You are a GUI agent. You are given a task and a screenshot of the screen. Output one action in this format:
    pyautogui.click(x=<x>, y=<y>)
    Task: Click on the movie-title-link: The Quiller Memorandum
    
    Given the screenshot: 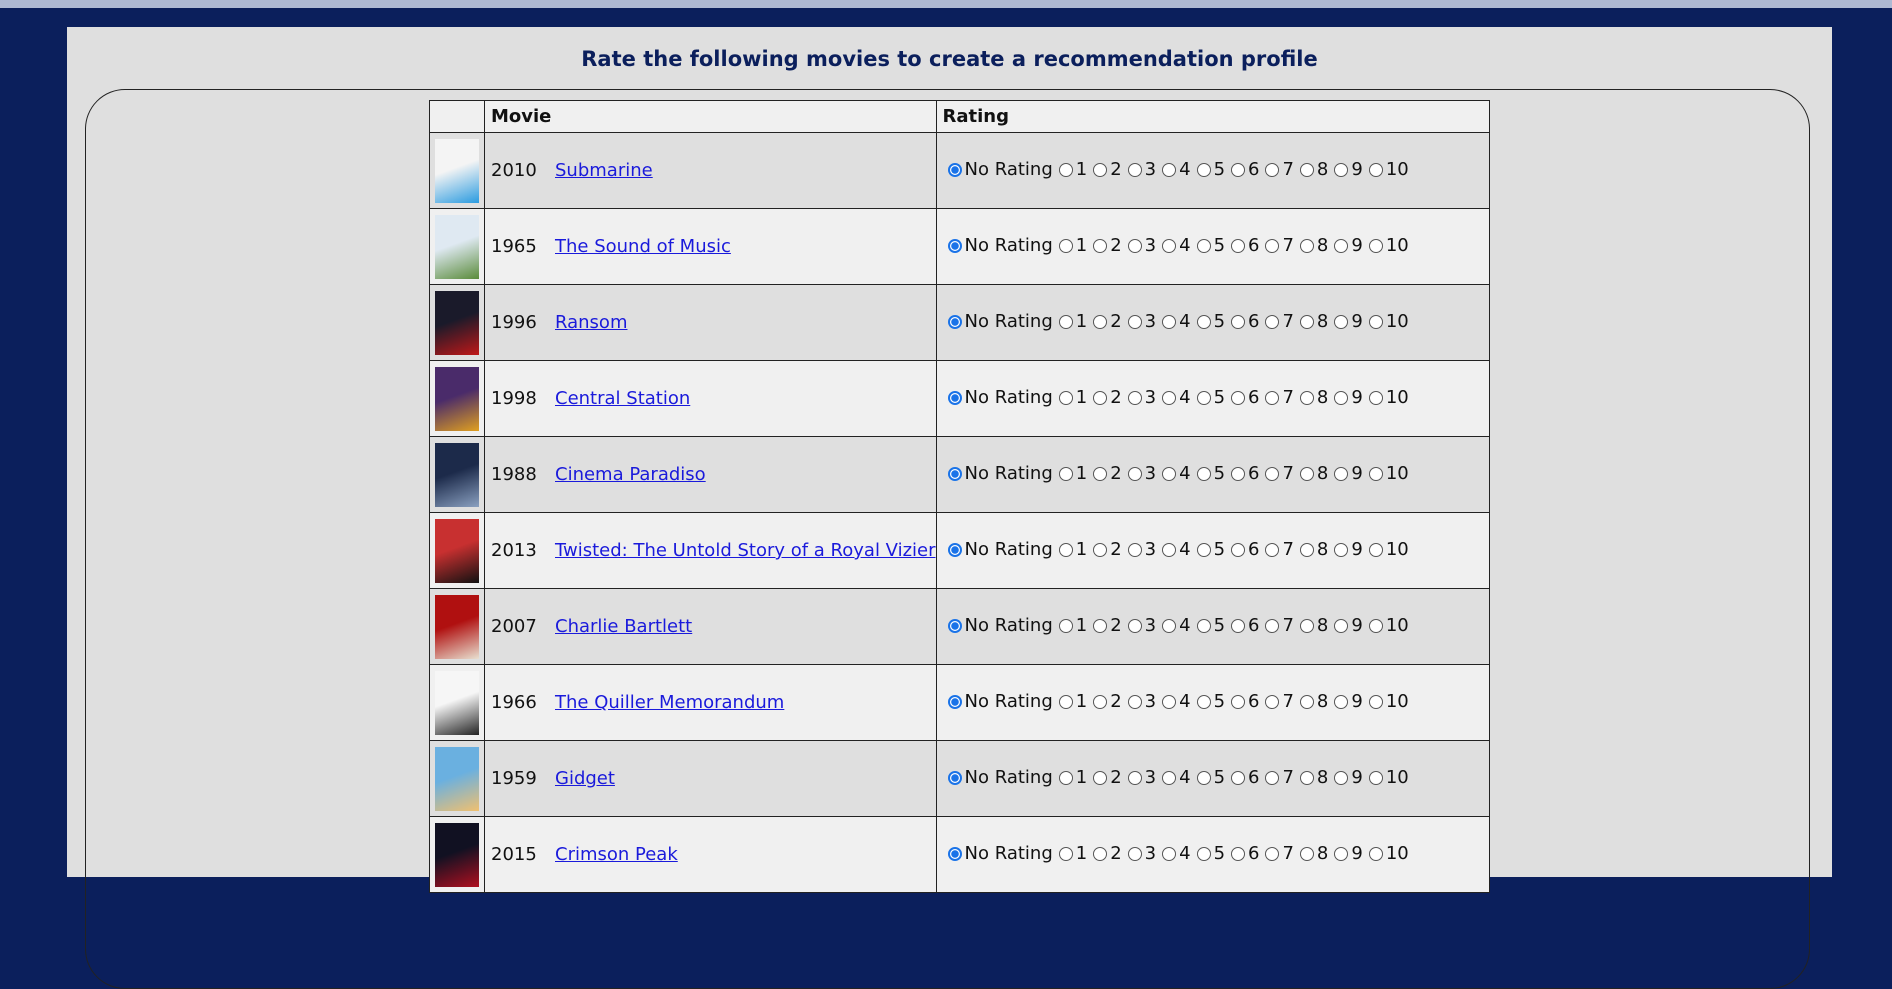 What is the action you would take?
    pyautogui.click(x=669, y=702)
    